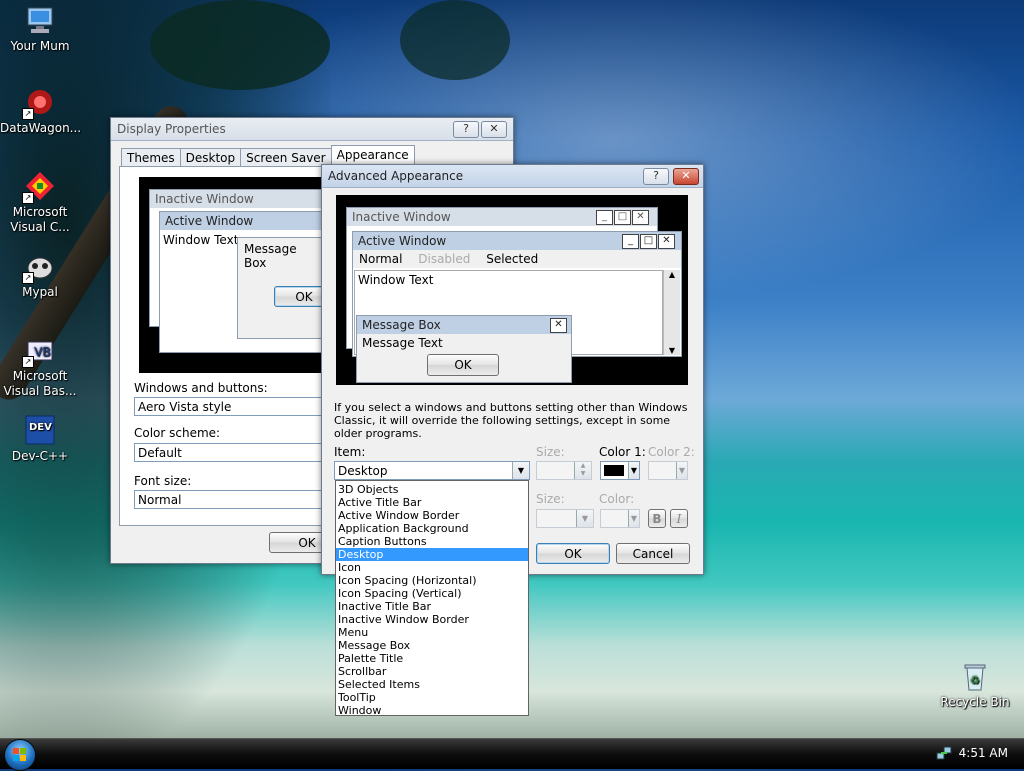  Describe the element at coordinates (512, 259) in the screenshot. I see `preview-menu-selected: Selected` at that location.